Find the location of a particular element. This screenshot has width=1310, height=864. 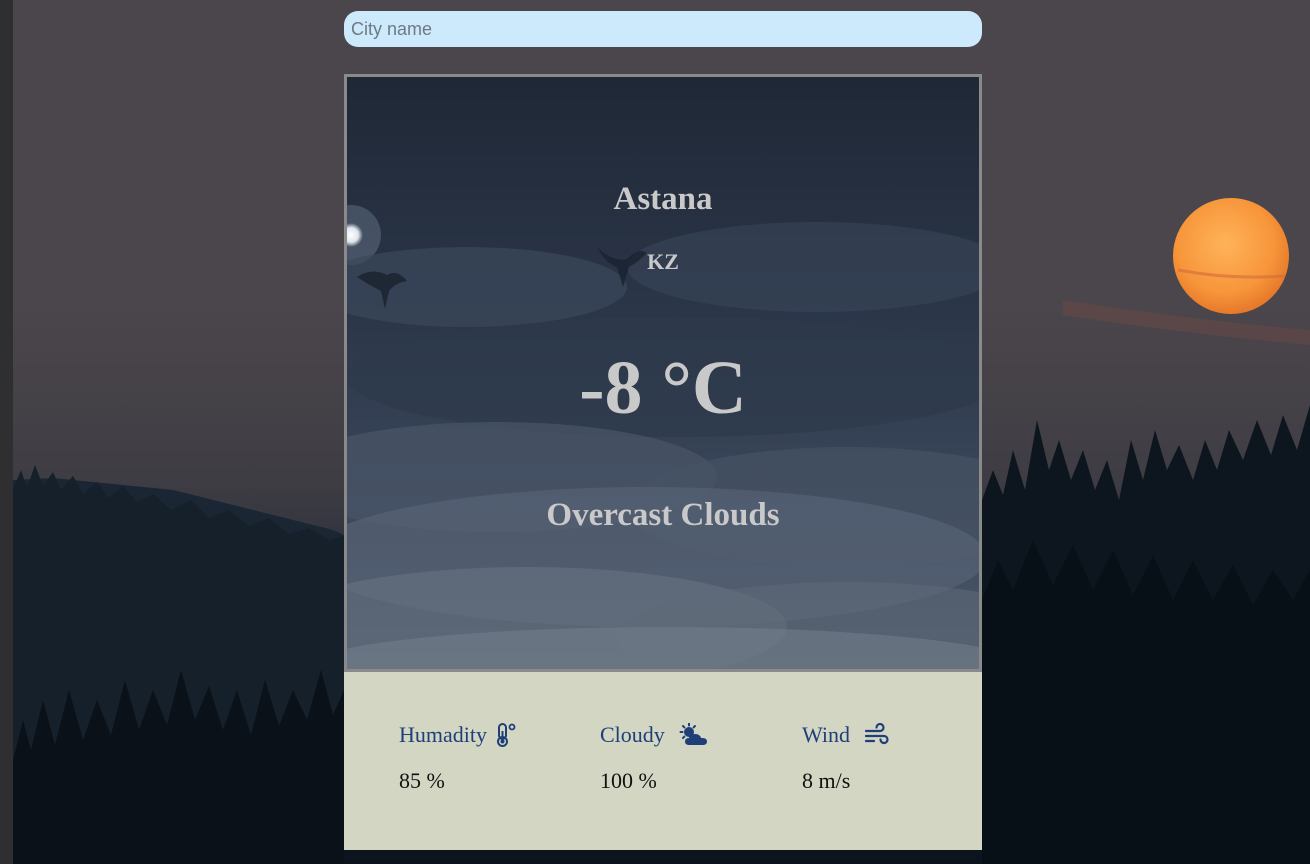

wind-icon is located at coordinates (877, 735).